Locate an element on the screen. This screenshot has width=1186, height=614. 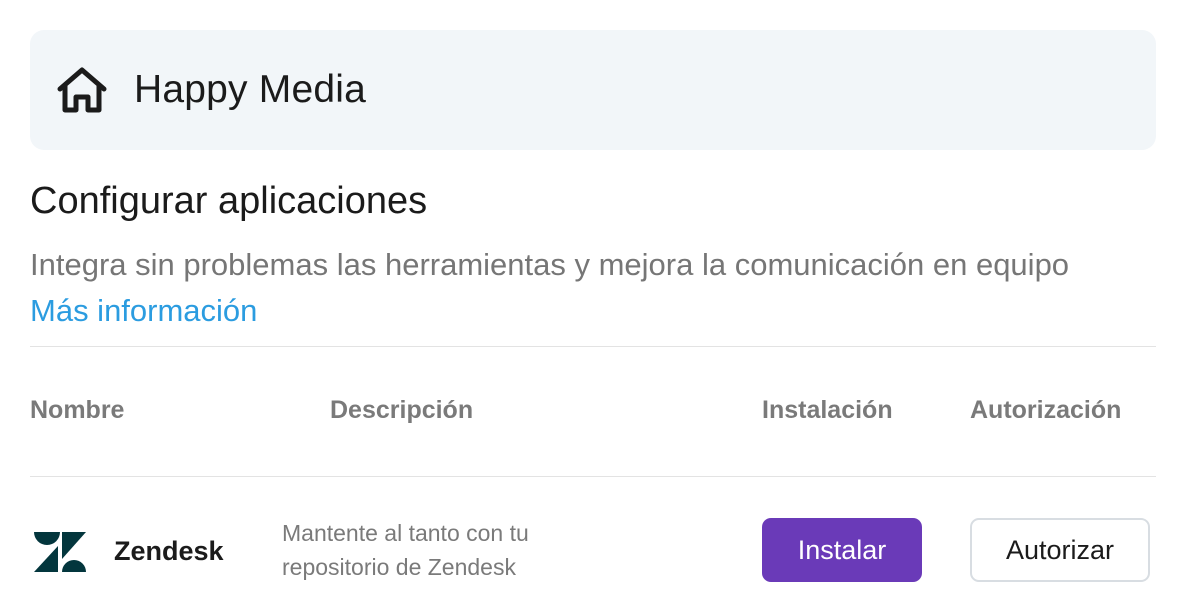
install-button: Instalar is located at coordinates (842, 550).